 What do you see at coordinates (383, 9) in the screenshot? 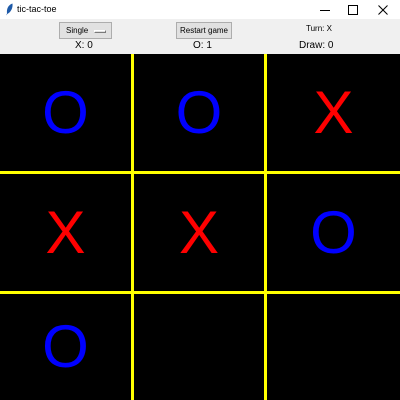
I see `close-icon` at bounding box center [383, 9].